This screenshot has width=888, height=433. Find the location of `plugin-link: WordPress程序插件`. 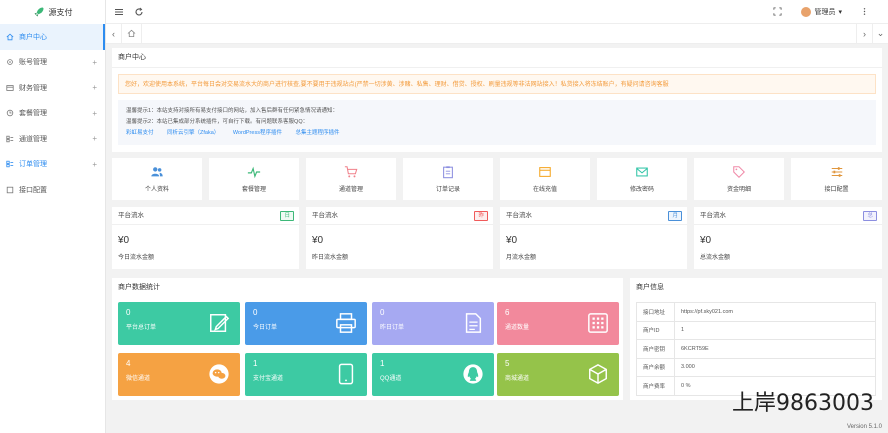

plugin-link: WordPress程序插件 is located at coordinates (257, 133).